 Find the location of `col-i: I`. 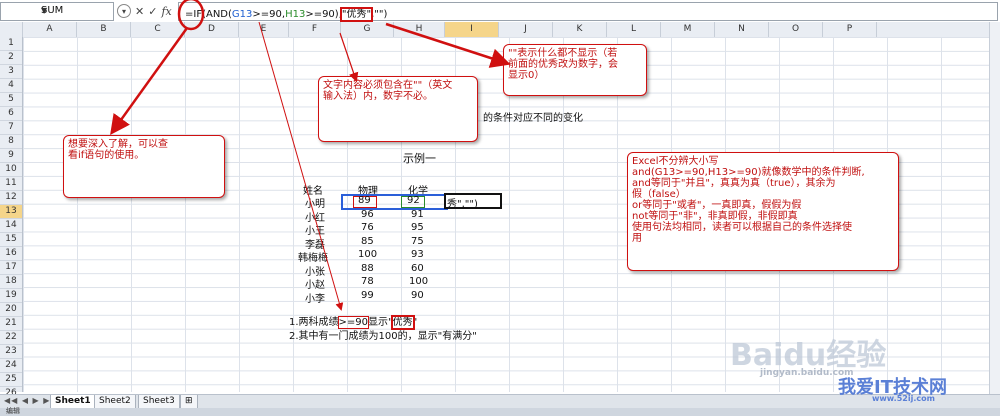

col-i: I is located at coordinates (472, 29).